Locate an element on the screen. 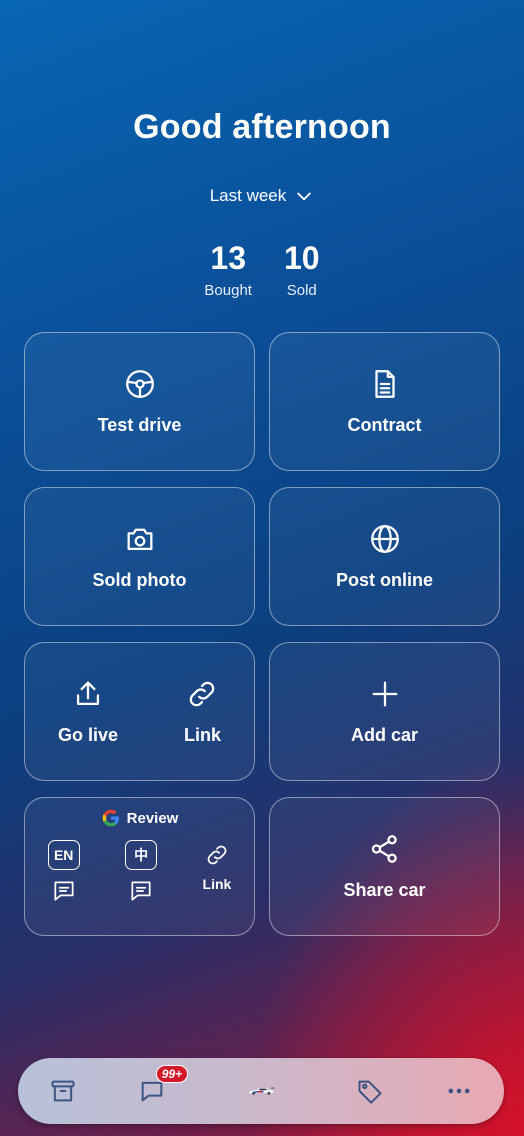 The height and width of the screenshot is (1136, 524). review-tile: Review EN 中 Link is located at coordinates (139, 866).